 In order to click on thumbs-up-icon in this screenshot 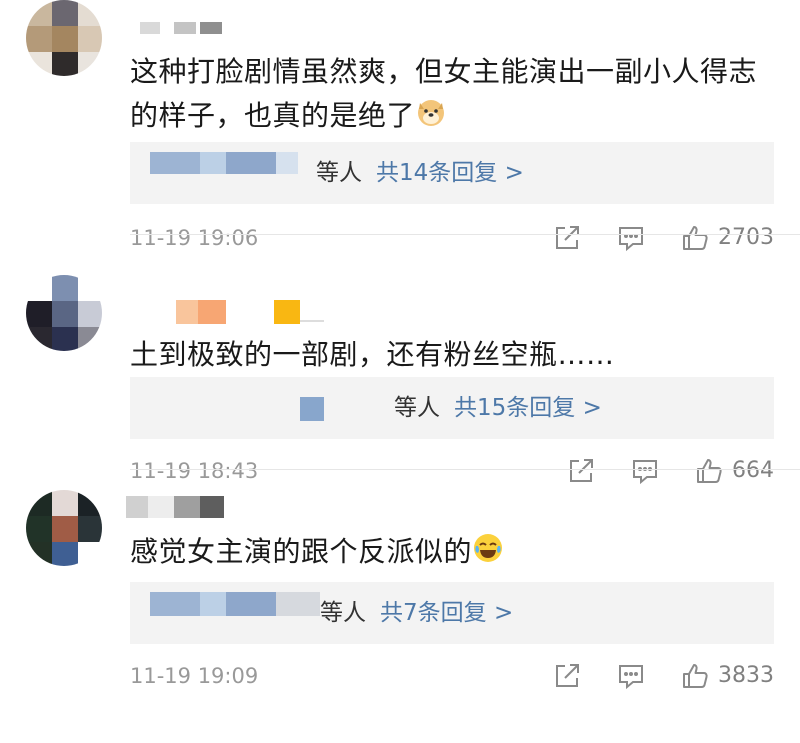, I will do `click(695, 676)`.